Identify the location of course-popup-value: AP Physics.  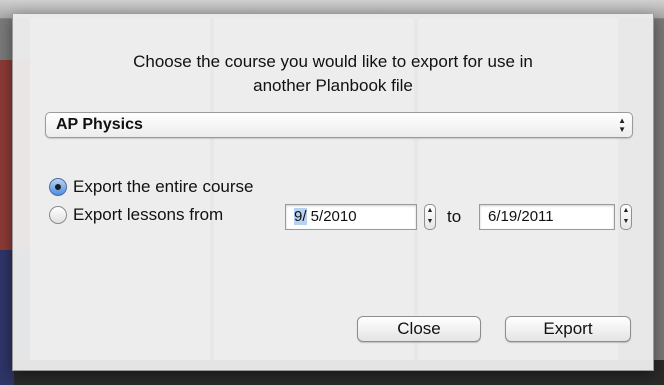
(99, 124).